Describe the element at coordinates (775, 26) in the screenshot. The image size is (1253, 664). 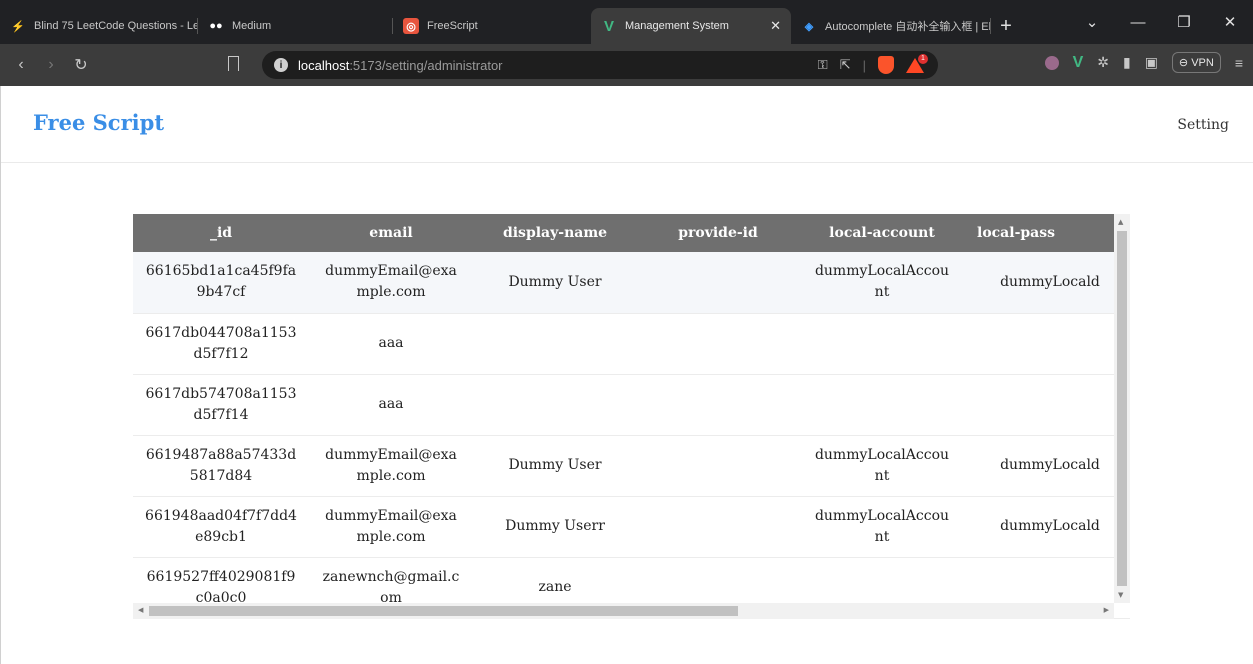
I see `close-tab-icon: ✕` at that location.